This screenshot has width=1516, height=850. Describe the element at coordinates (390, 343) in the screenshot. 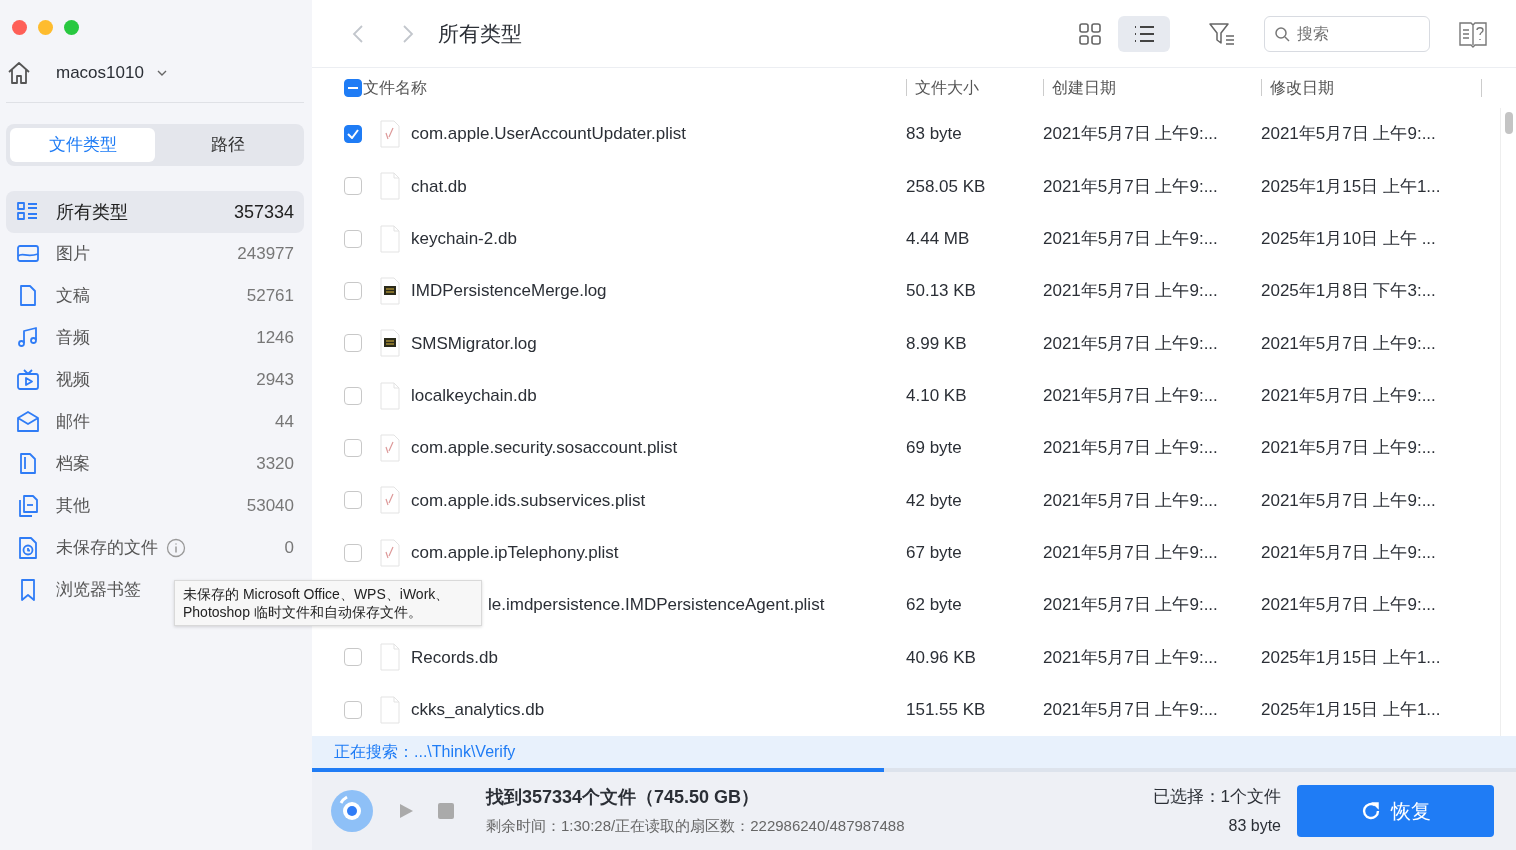

I see `log-file-icon` at that location.